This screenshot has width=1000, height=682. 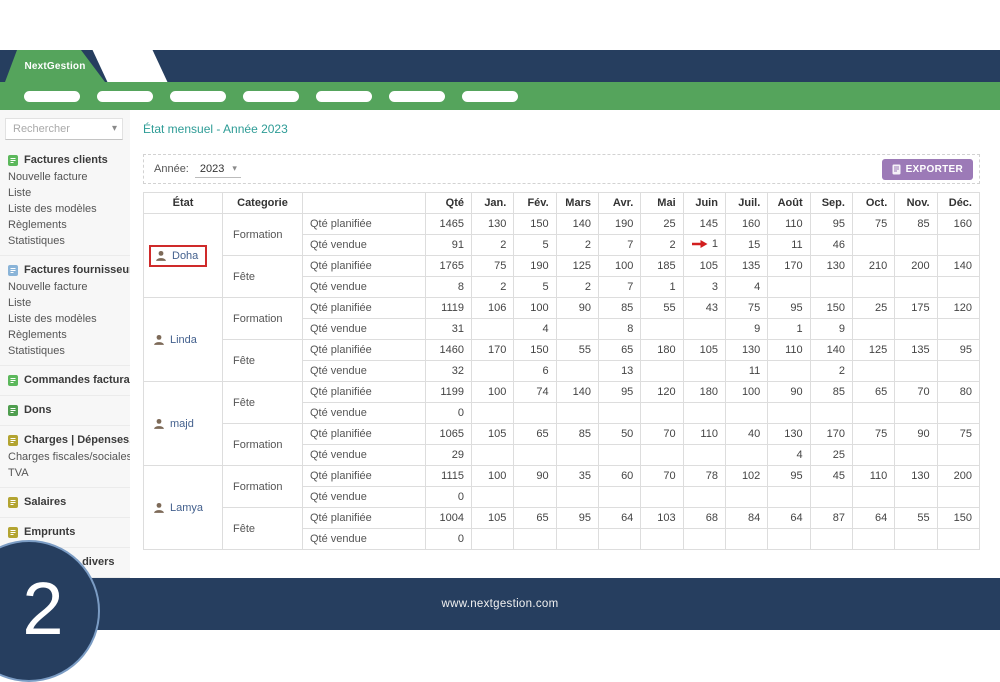 What do you see at coordinates (65, 160) in the screenshot?
I see `sidebar-section-title: Factures clients` at bounding box center [65, 160].